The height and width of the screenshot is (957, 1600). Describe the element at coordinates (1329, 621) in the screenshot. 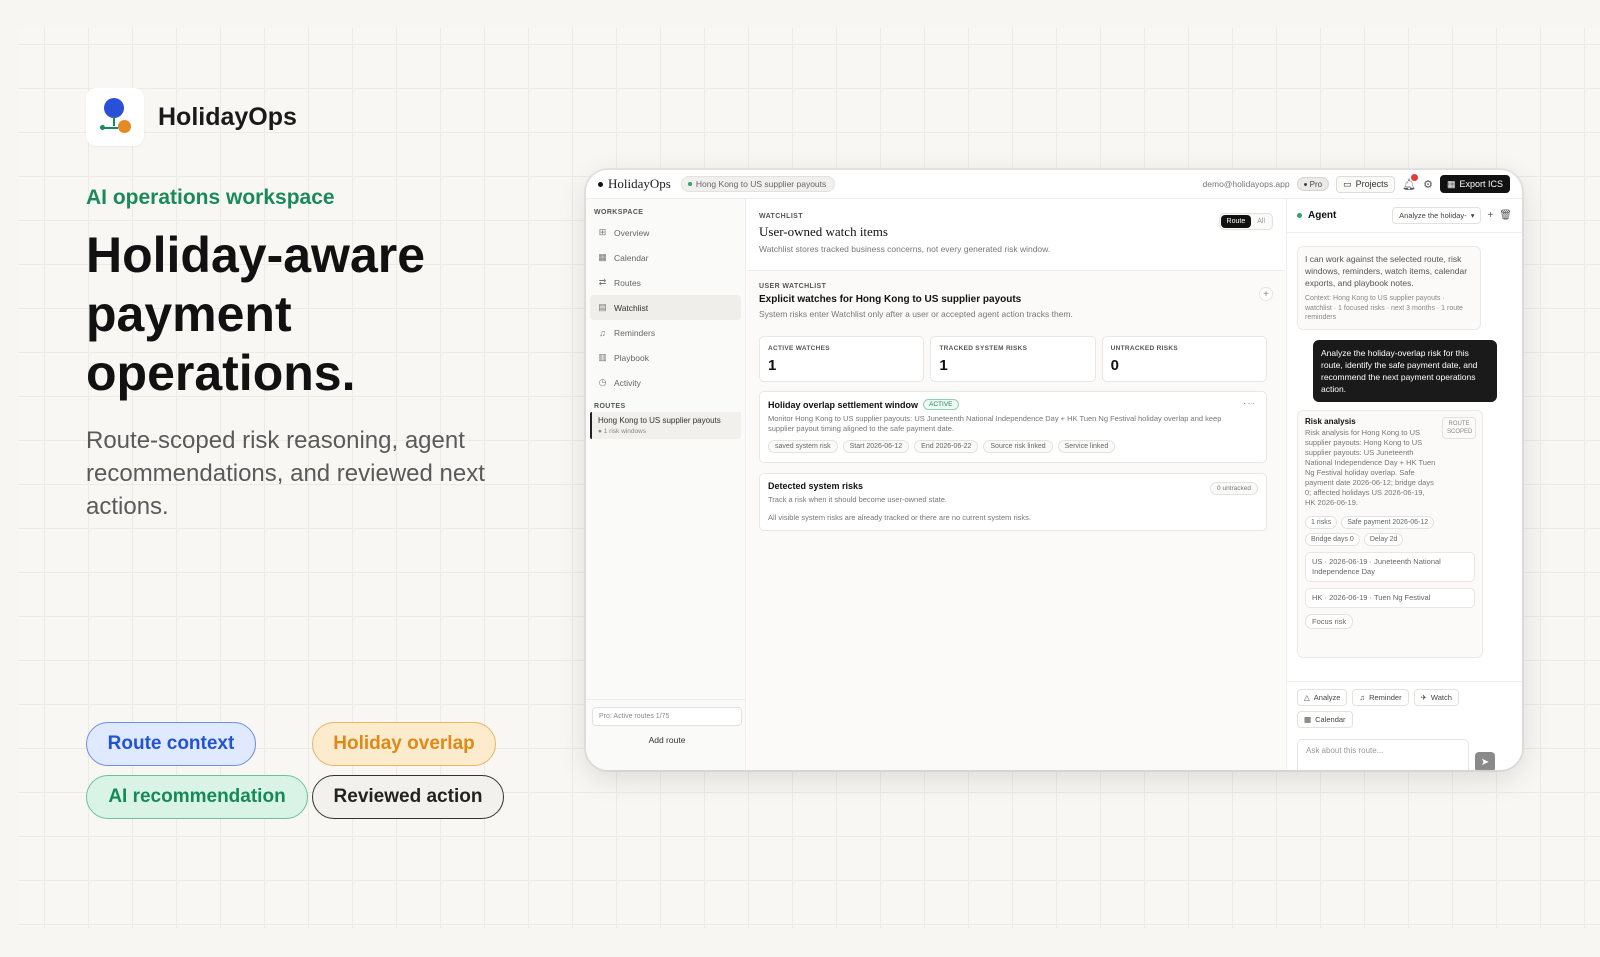

I see `focus-risk-button: Focus risk` at that location.